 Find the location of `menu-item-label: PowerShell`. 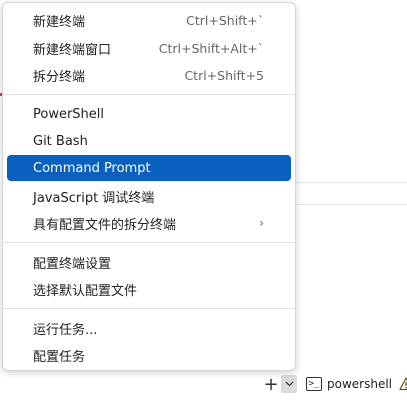

menu-item-label: PowerShell is located at coordinates (69, 114).